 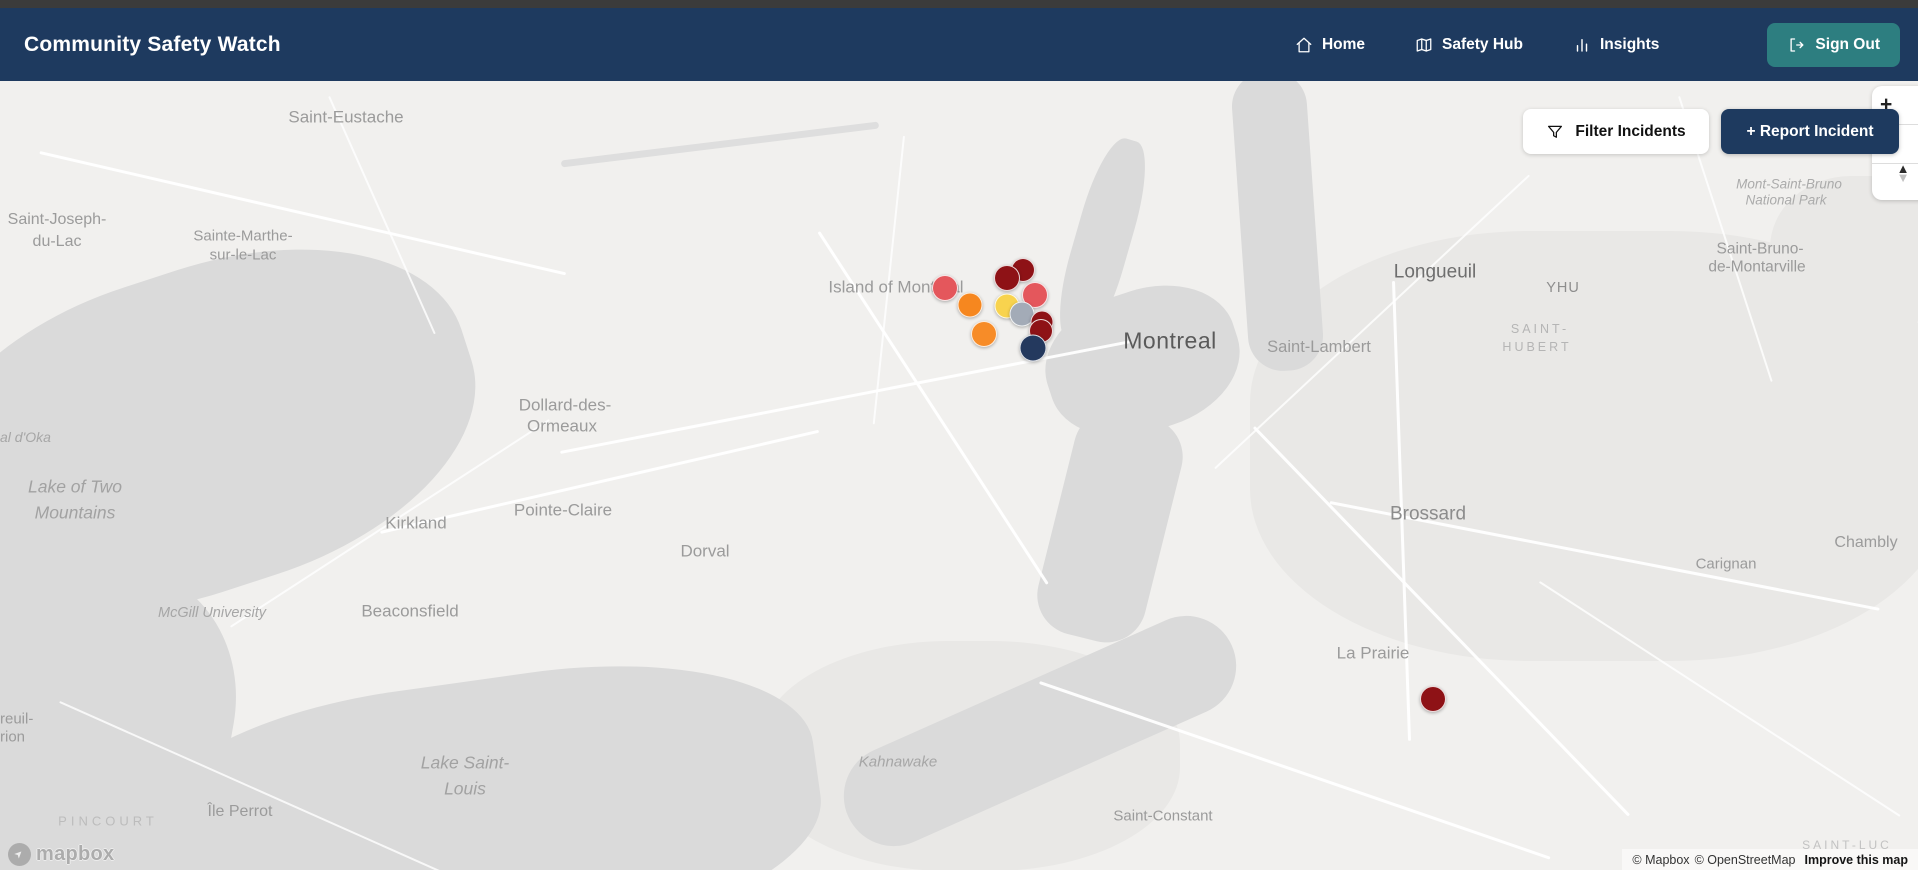 What do you see at coordinates (152, 44) in the screenshot?
I see `app-title: Community Safety Watch` at bounding box center [152, 44].